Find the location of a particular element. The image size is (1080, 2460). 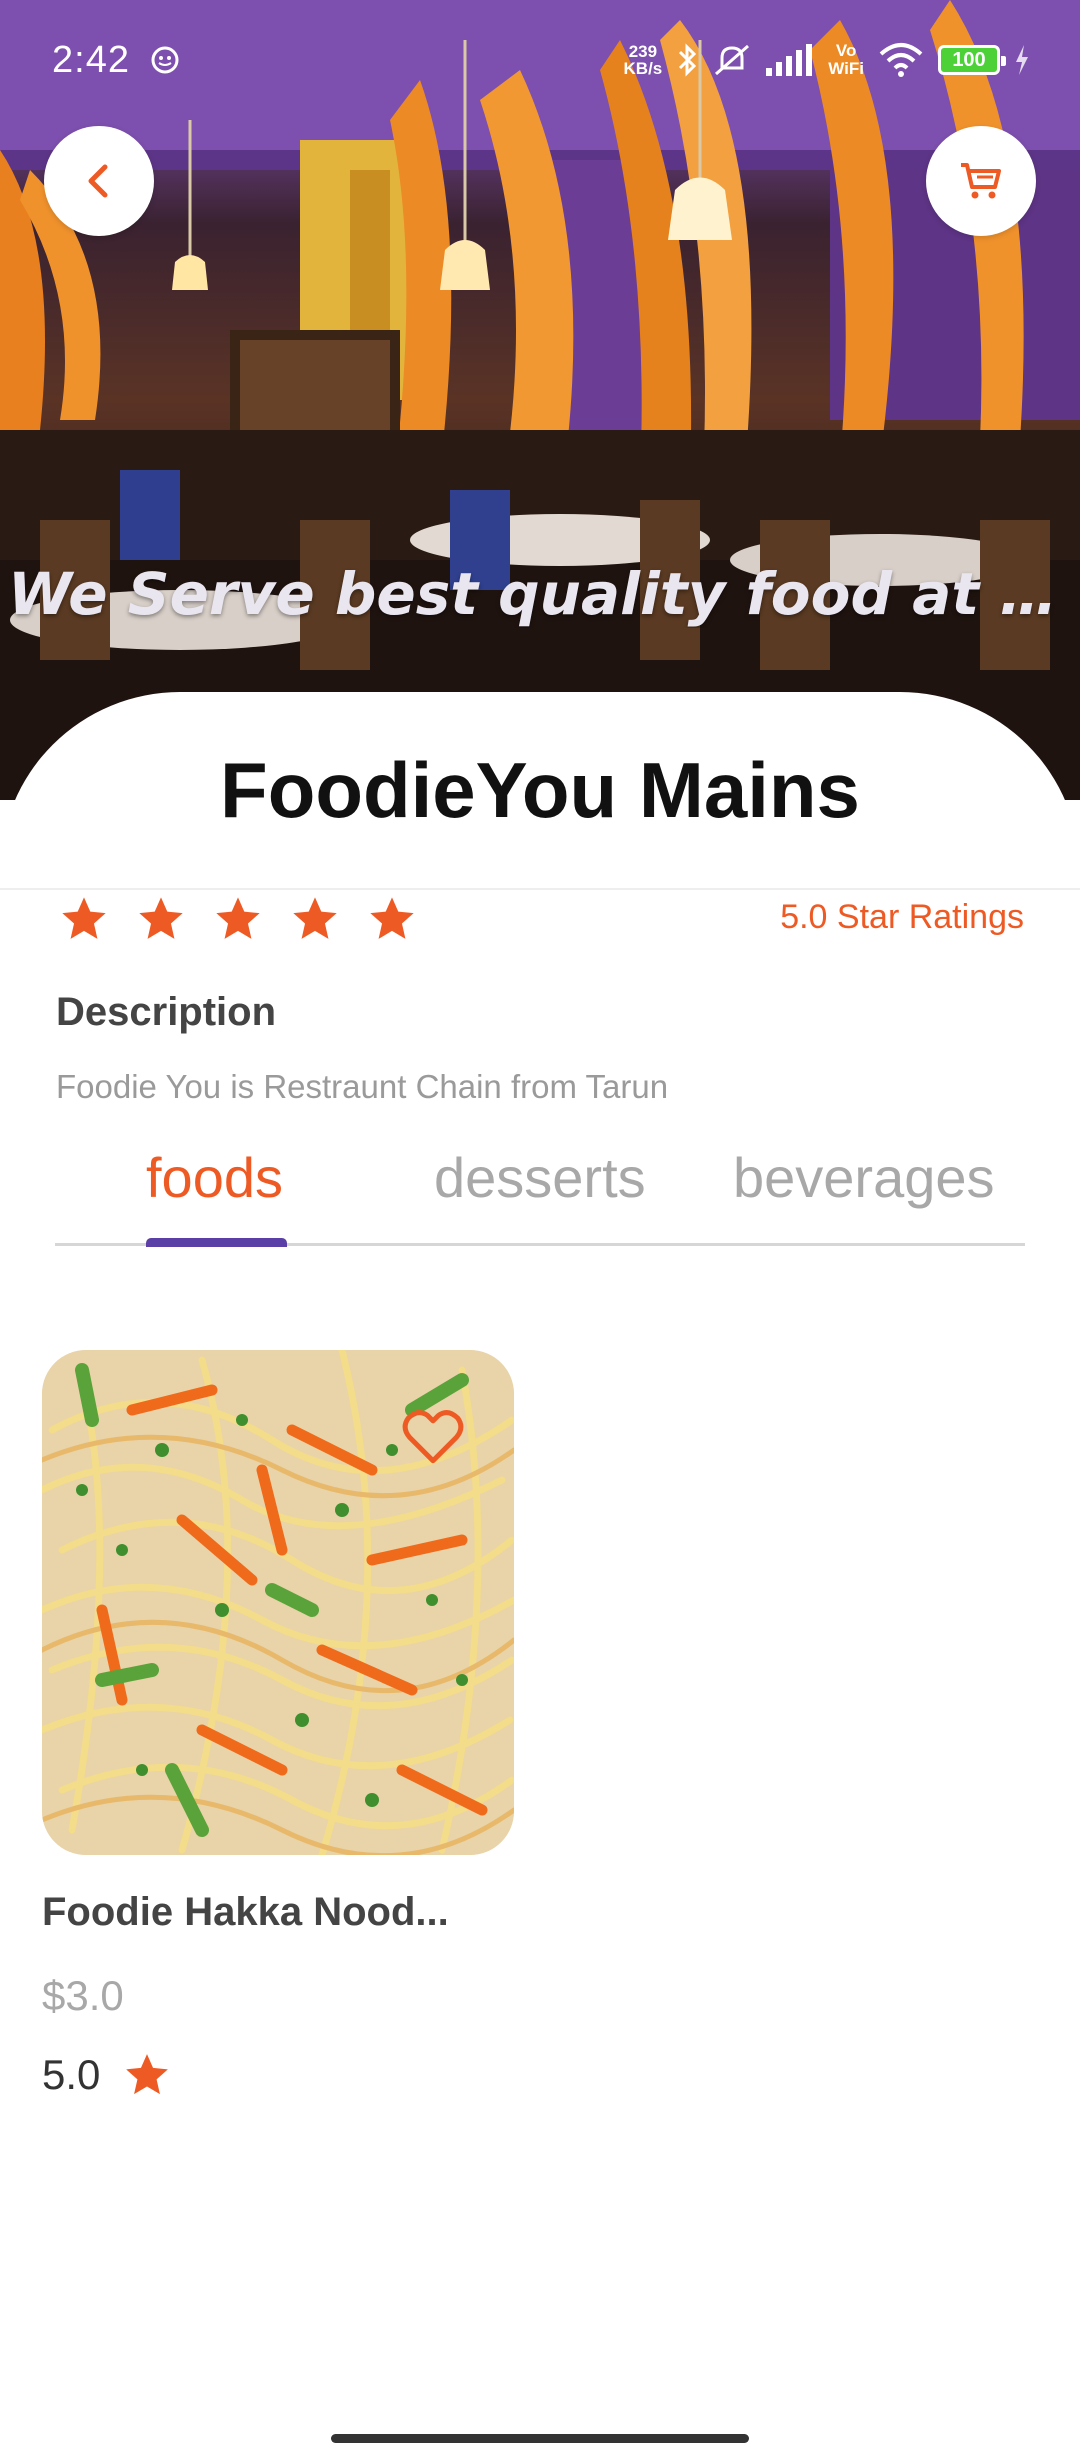

status-time: 2:42 is located at coordinates (91, 59).